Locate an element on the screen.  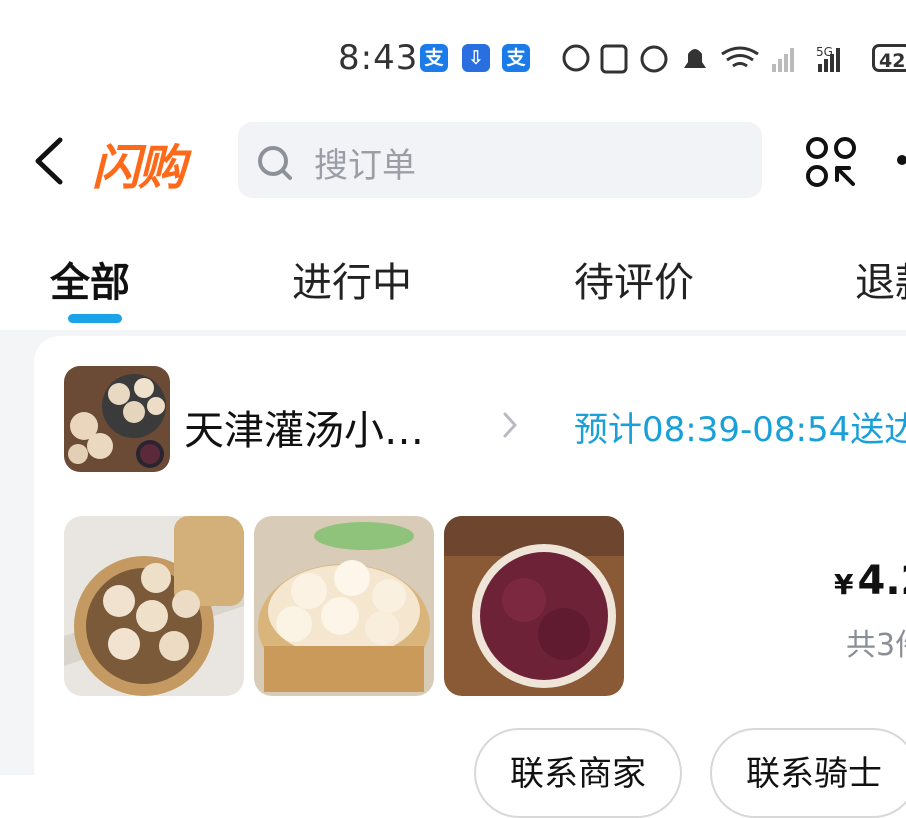
food-image-soup-dumplings is located at coordinates (154, 606).